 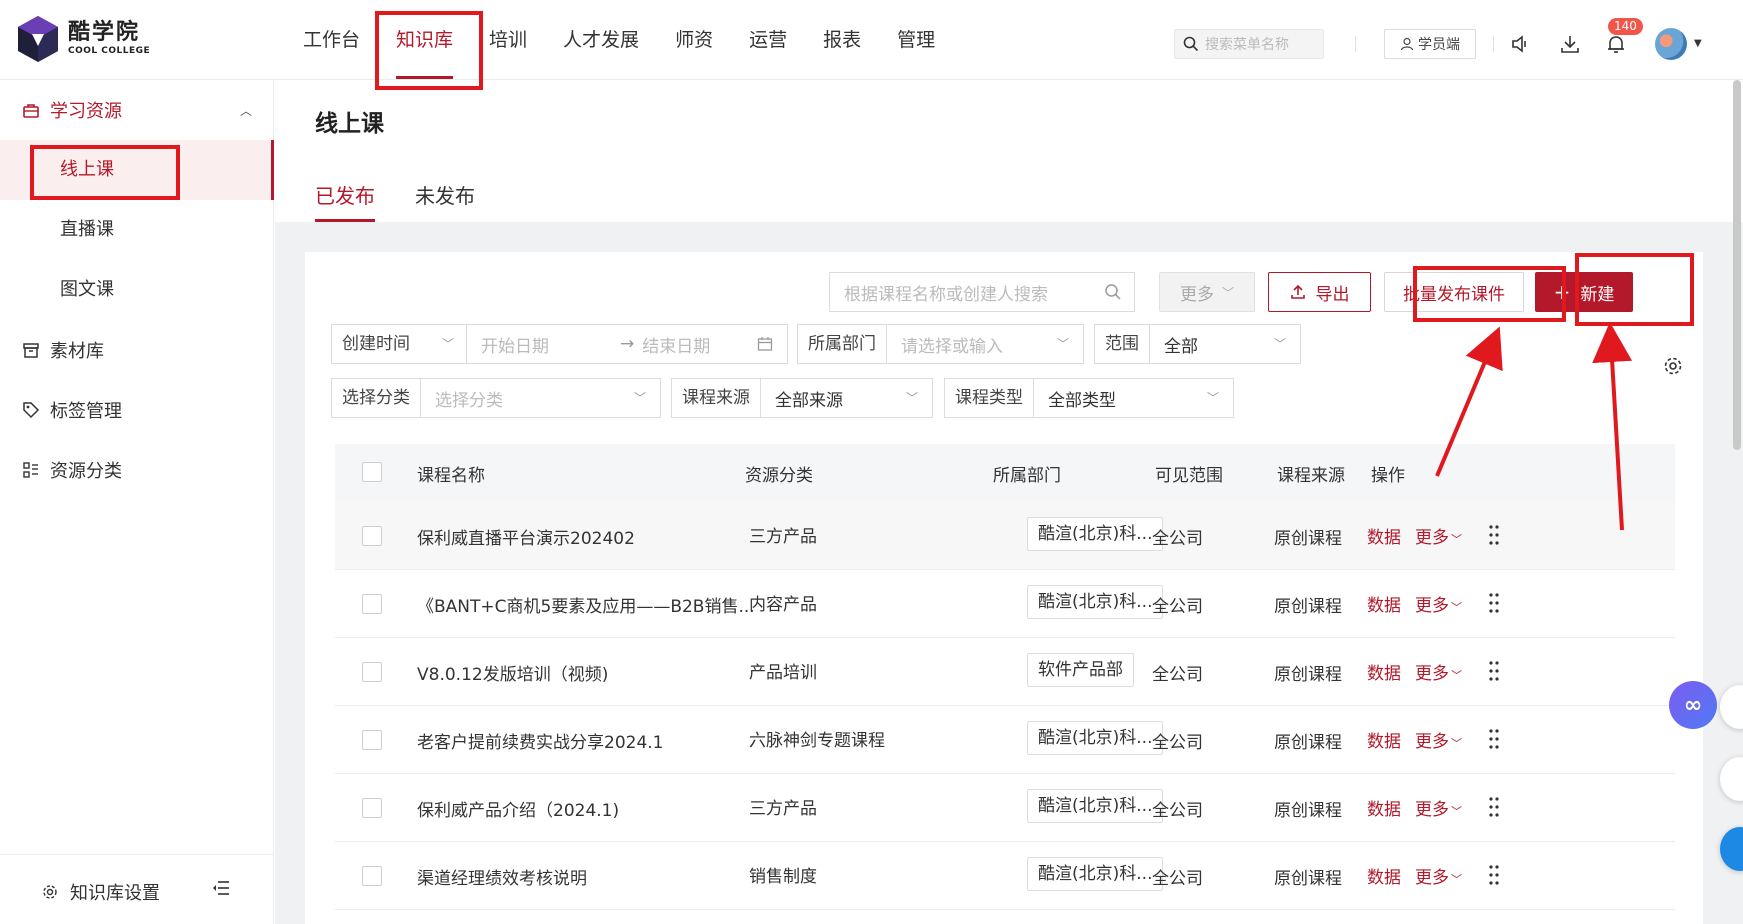 What do you see at coordinates (1311, 473) in the screenshot?
I see `column-header-source: 课程来源` at bounding box center [1311, 473].